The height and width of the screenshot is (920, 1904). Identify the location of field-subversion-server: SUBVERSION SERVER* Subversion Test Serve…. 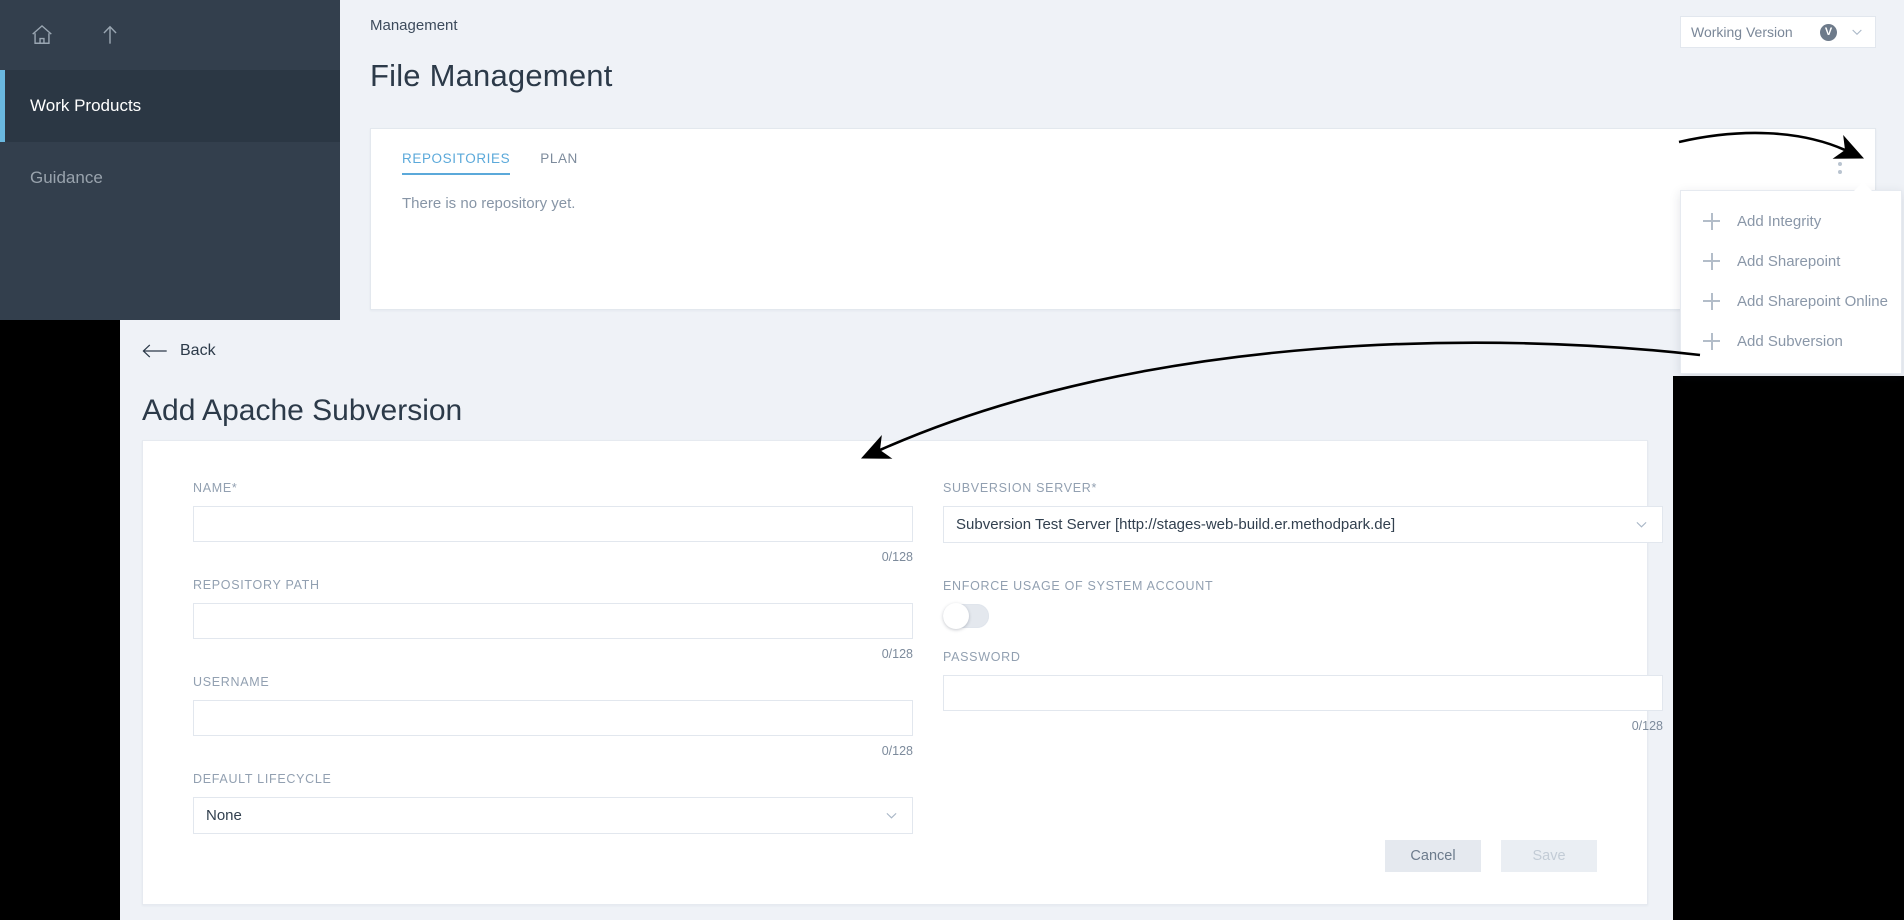
(1303, 512).